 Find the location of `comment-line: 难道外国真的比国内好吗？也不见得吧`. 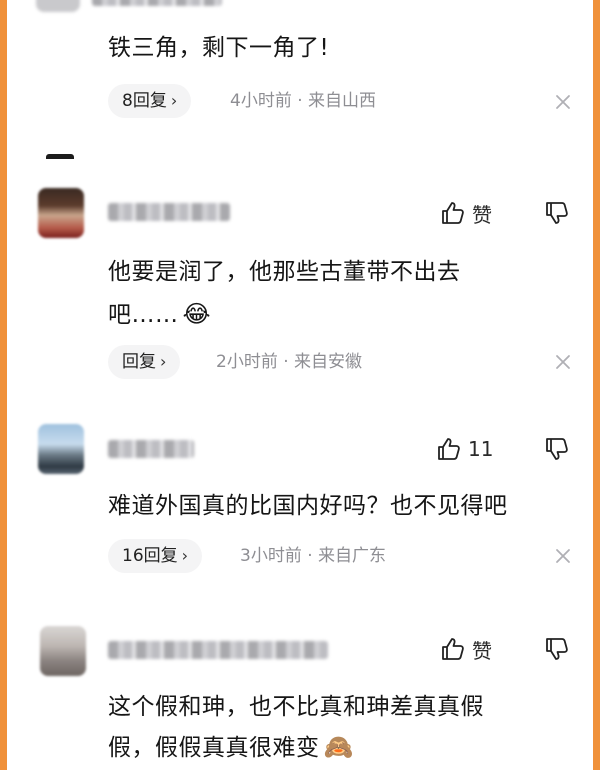

comment-line: 难道外国真的比国内好吗？也不见得吧 is located at coordinates (308, 506).